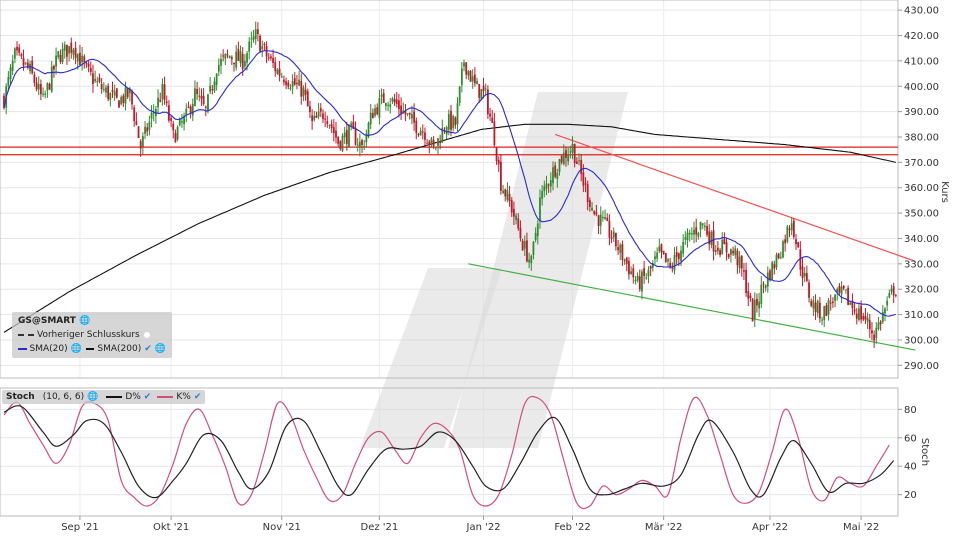  What do you see at coordinates (921, 137) in the screenshot?
I see `price-tick-label: 380.00` at bounding box center [921, 137].